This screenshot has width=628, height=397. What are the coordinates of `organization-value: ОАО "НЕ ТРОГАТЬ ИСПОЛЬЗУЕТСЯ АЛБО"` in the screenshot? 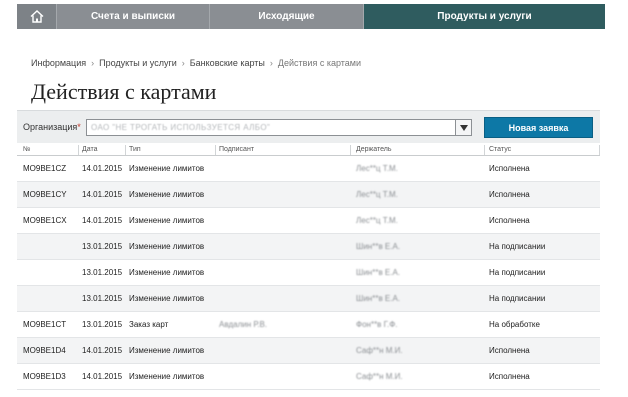 It's located at (181, 127).